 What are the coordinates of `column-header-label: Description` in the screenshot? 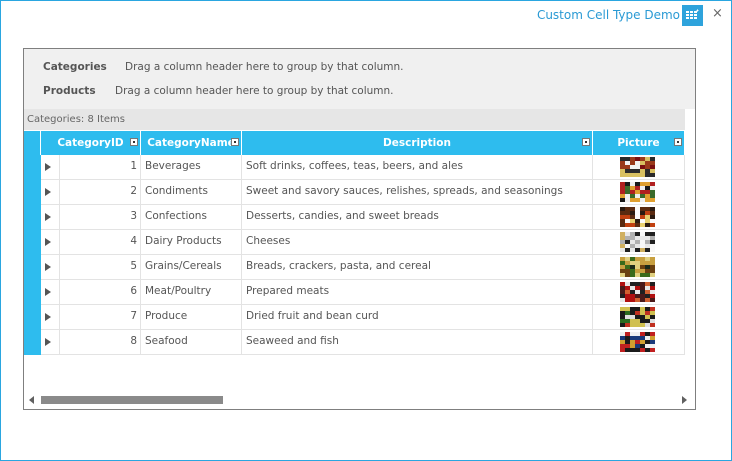 It's located at (417, 143).